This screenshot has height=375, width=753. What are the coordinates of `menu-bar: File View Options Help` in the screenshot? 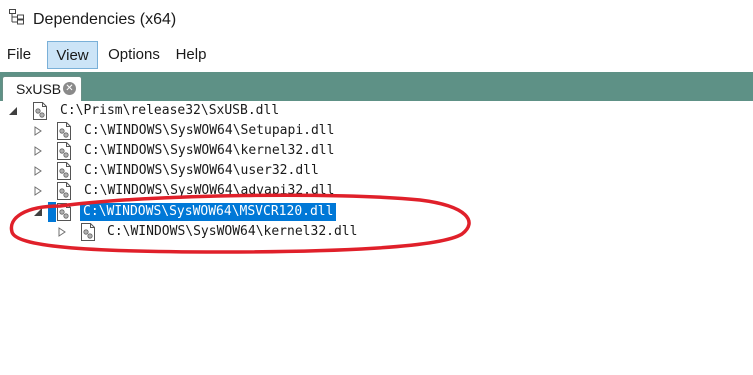 It's located at (376, 55).